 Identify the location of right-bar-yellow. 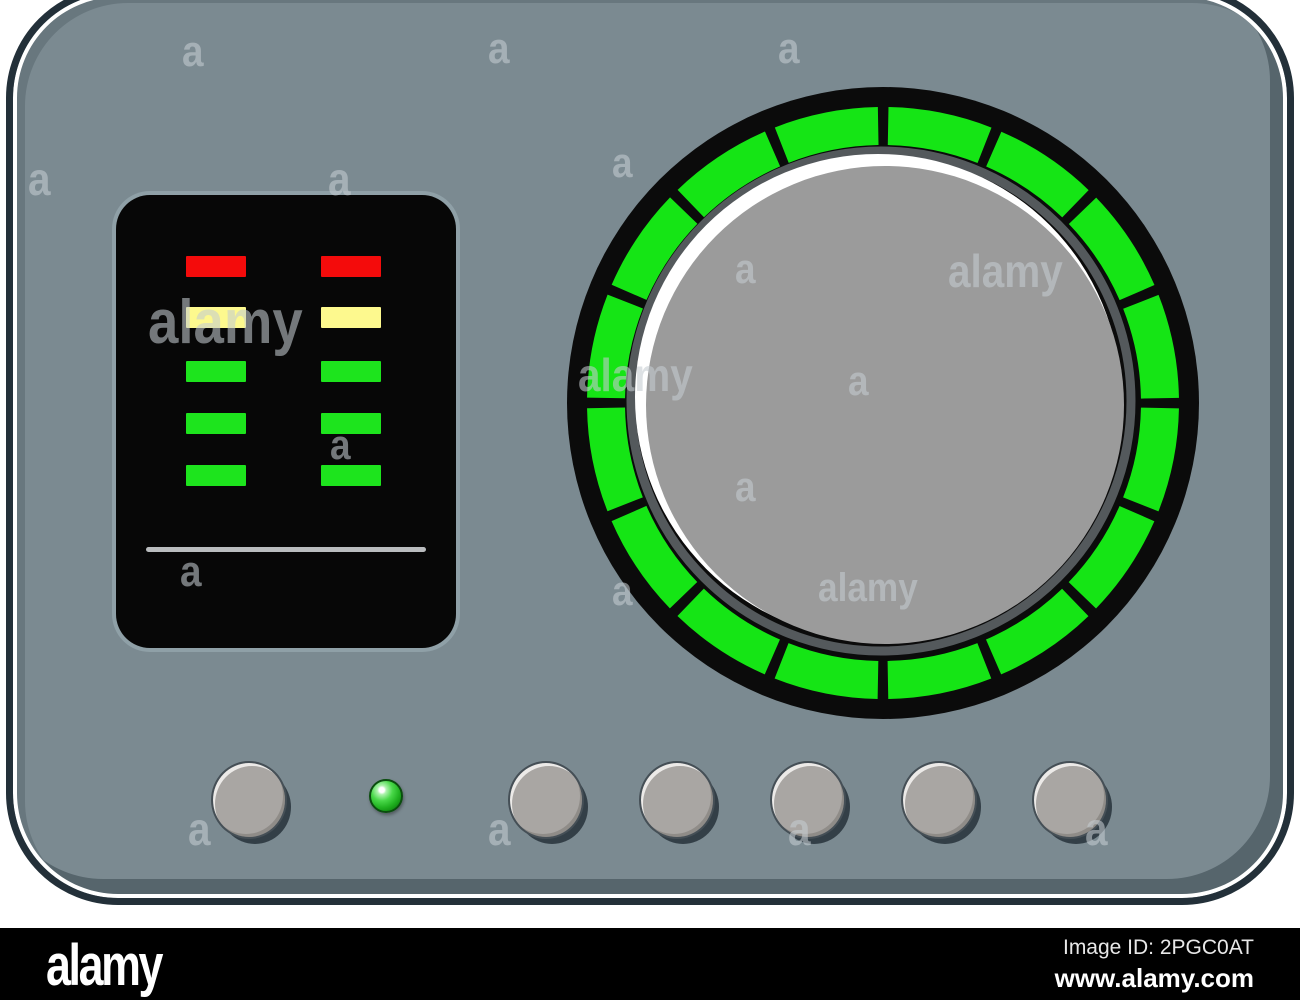
(351, 317).